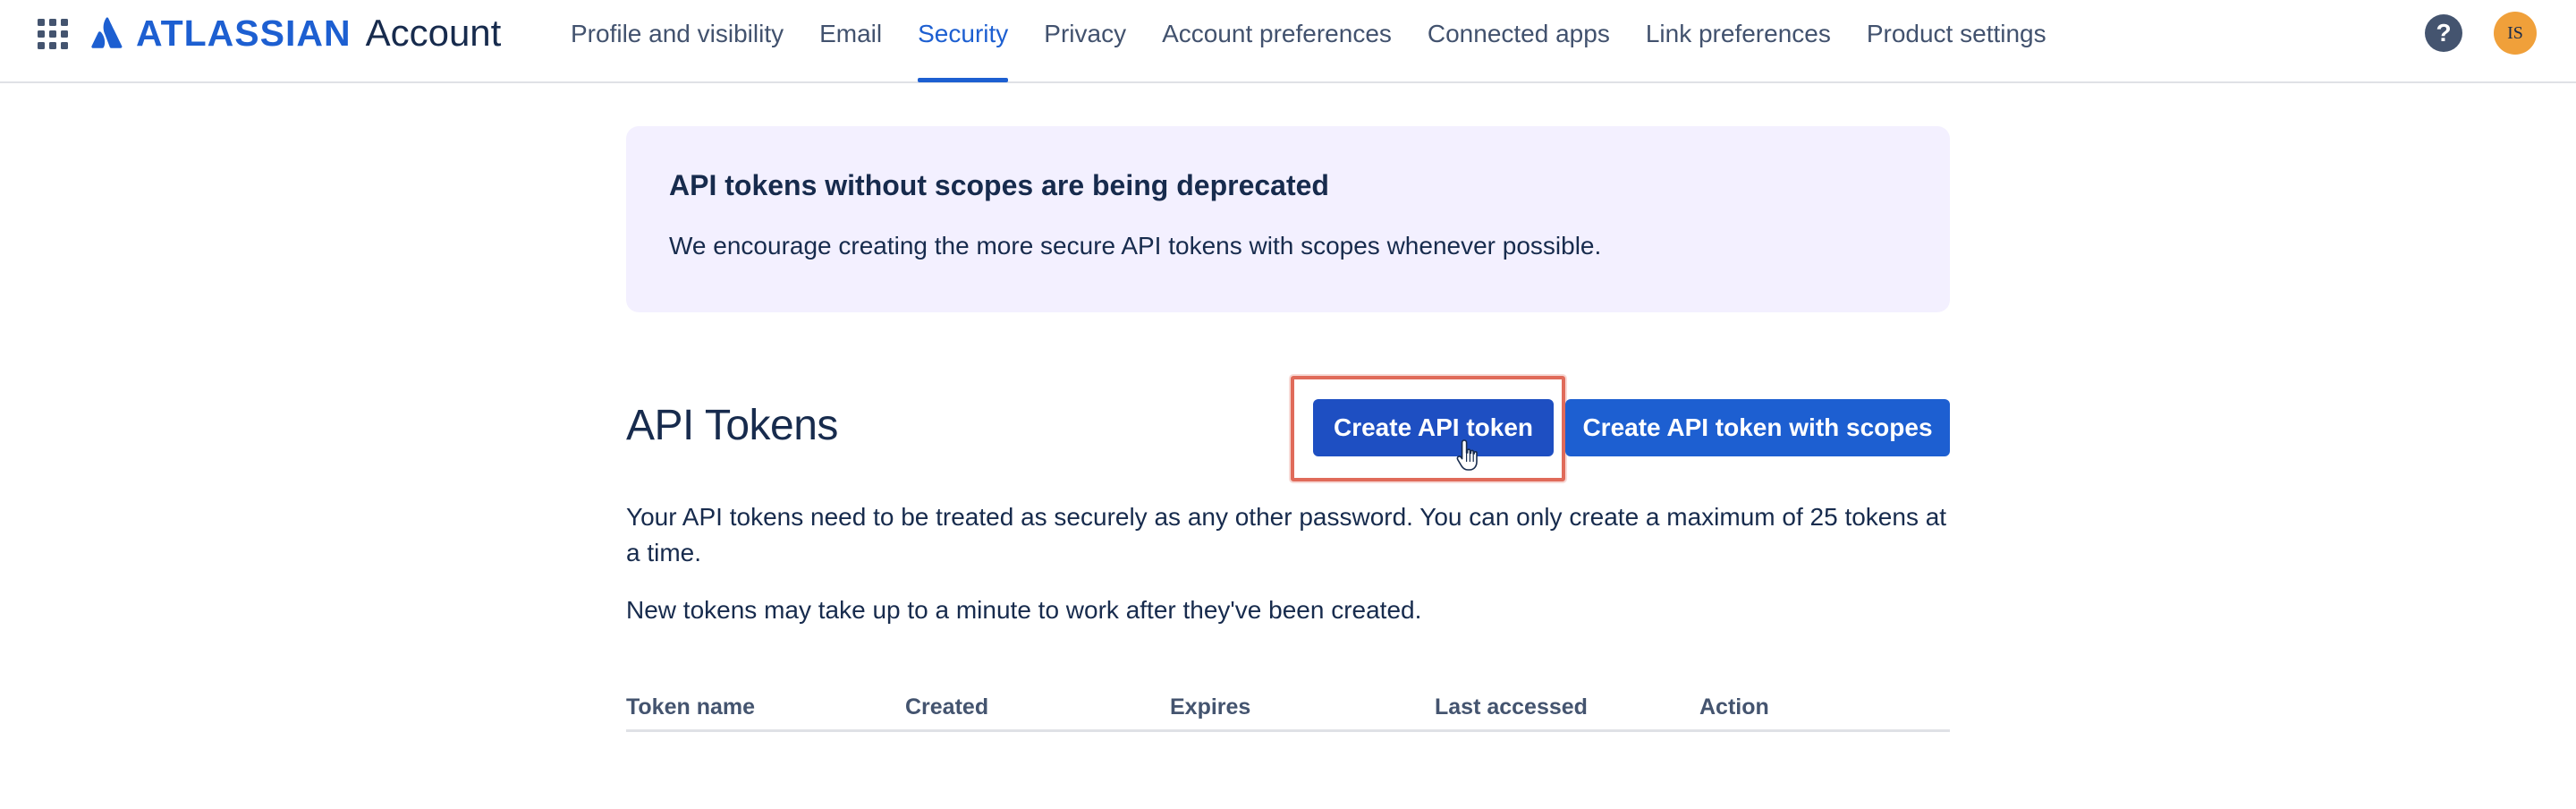  What do you see at coordinates (53, 34) in the screenshot?
I see `app-switcher-icon` at bounding box center [53, 34].